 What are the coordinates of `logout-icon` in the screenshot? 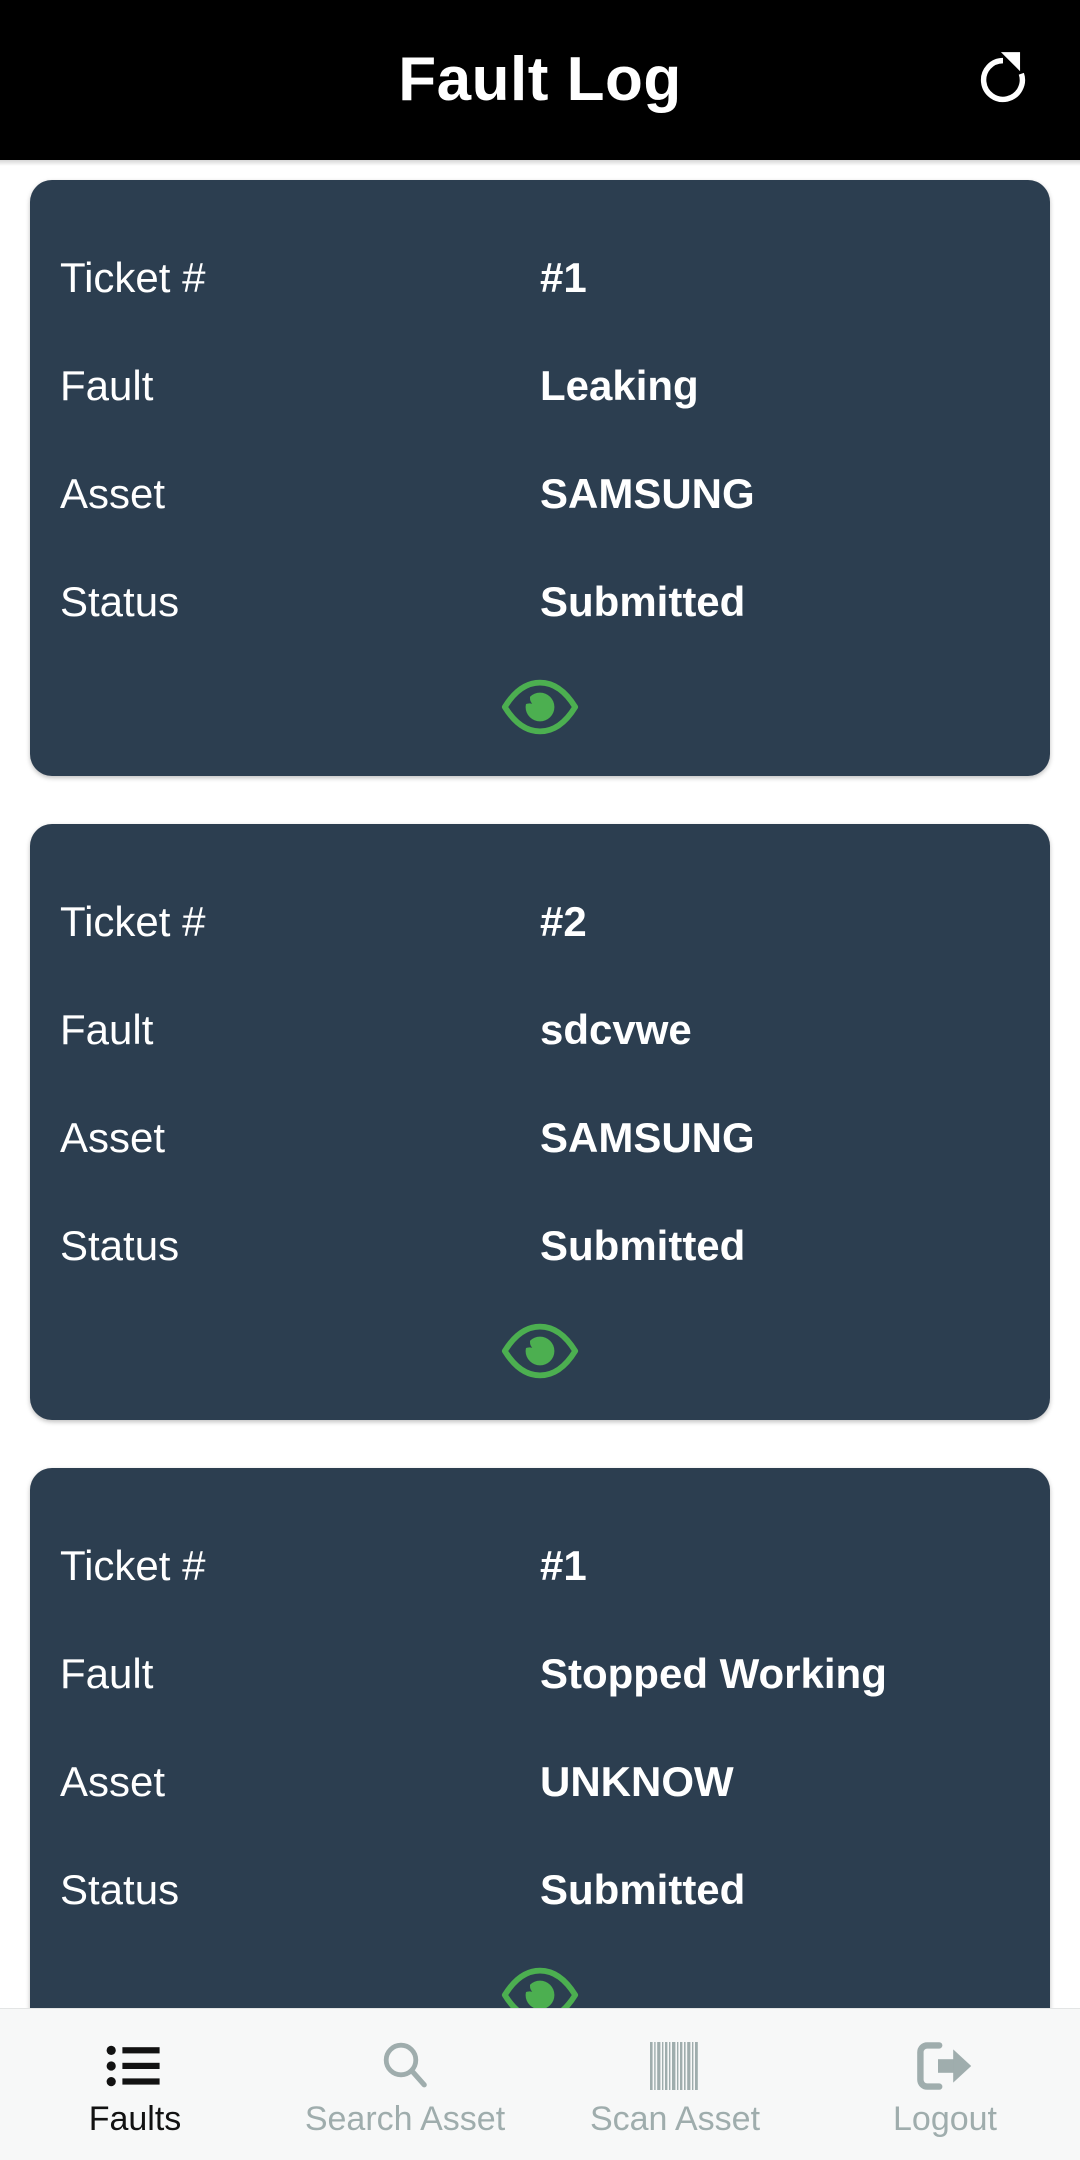 It's located at (945, 2066).